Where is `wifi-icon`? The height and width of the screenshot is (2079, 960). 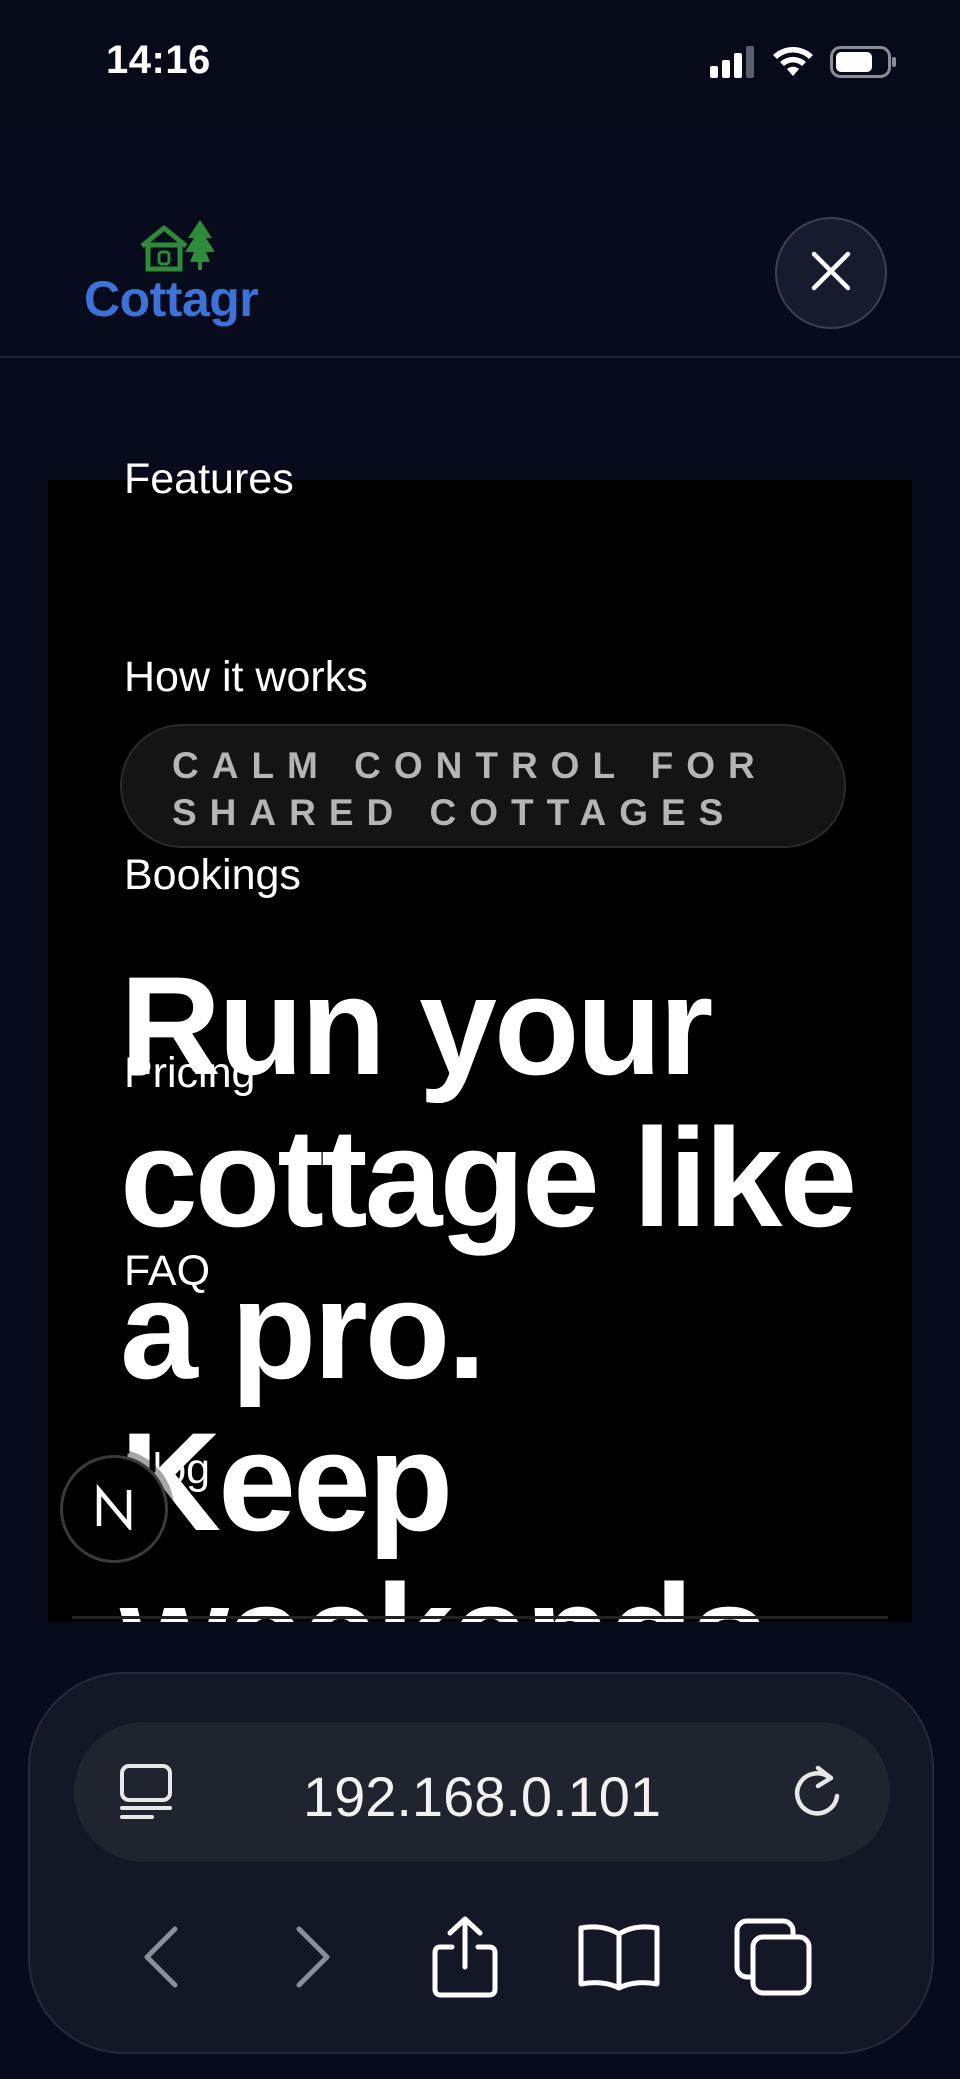 wifi-icon is located at coordinates (793, 64).